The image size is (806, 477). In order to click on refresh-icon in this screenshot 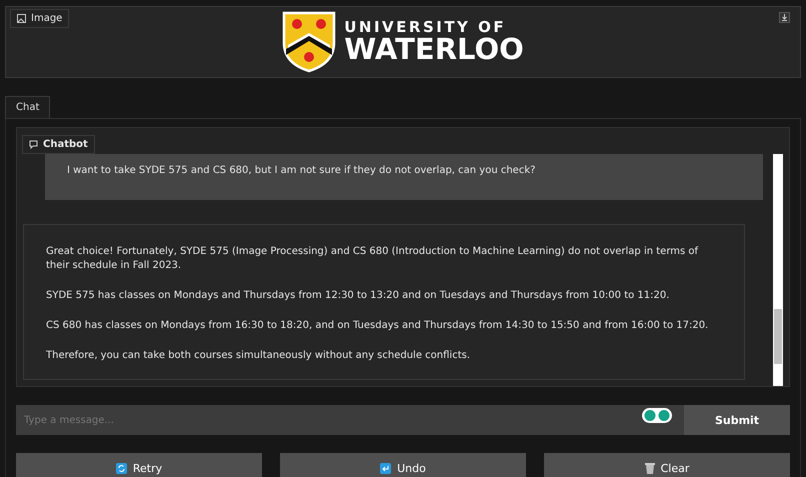, I will do `click(121, 468)`.